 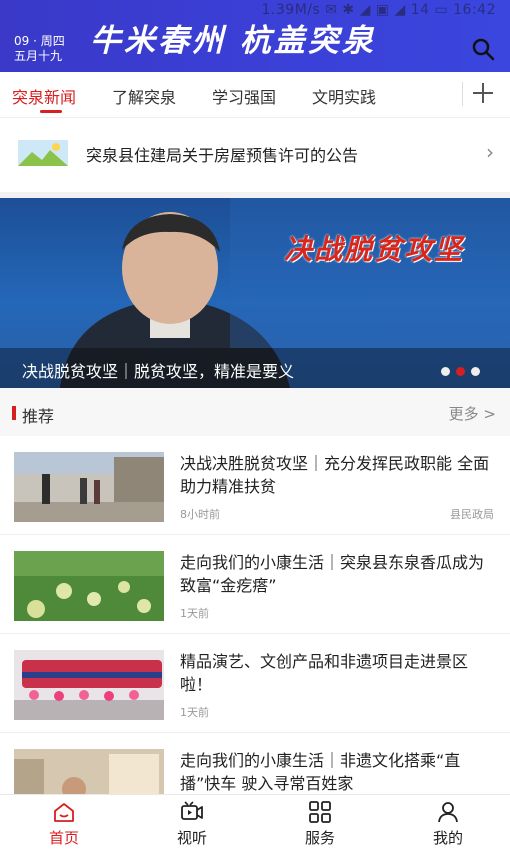 I want to click on news-source: 县民政局, so click(x=472, y=514).